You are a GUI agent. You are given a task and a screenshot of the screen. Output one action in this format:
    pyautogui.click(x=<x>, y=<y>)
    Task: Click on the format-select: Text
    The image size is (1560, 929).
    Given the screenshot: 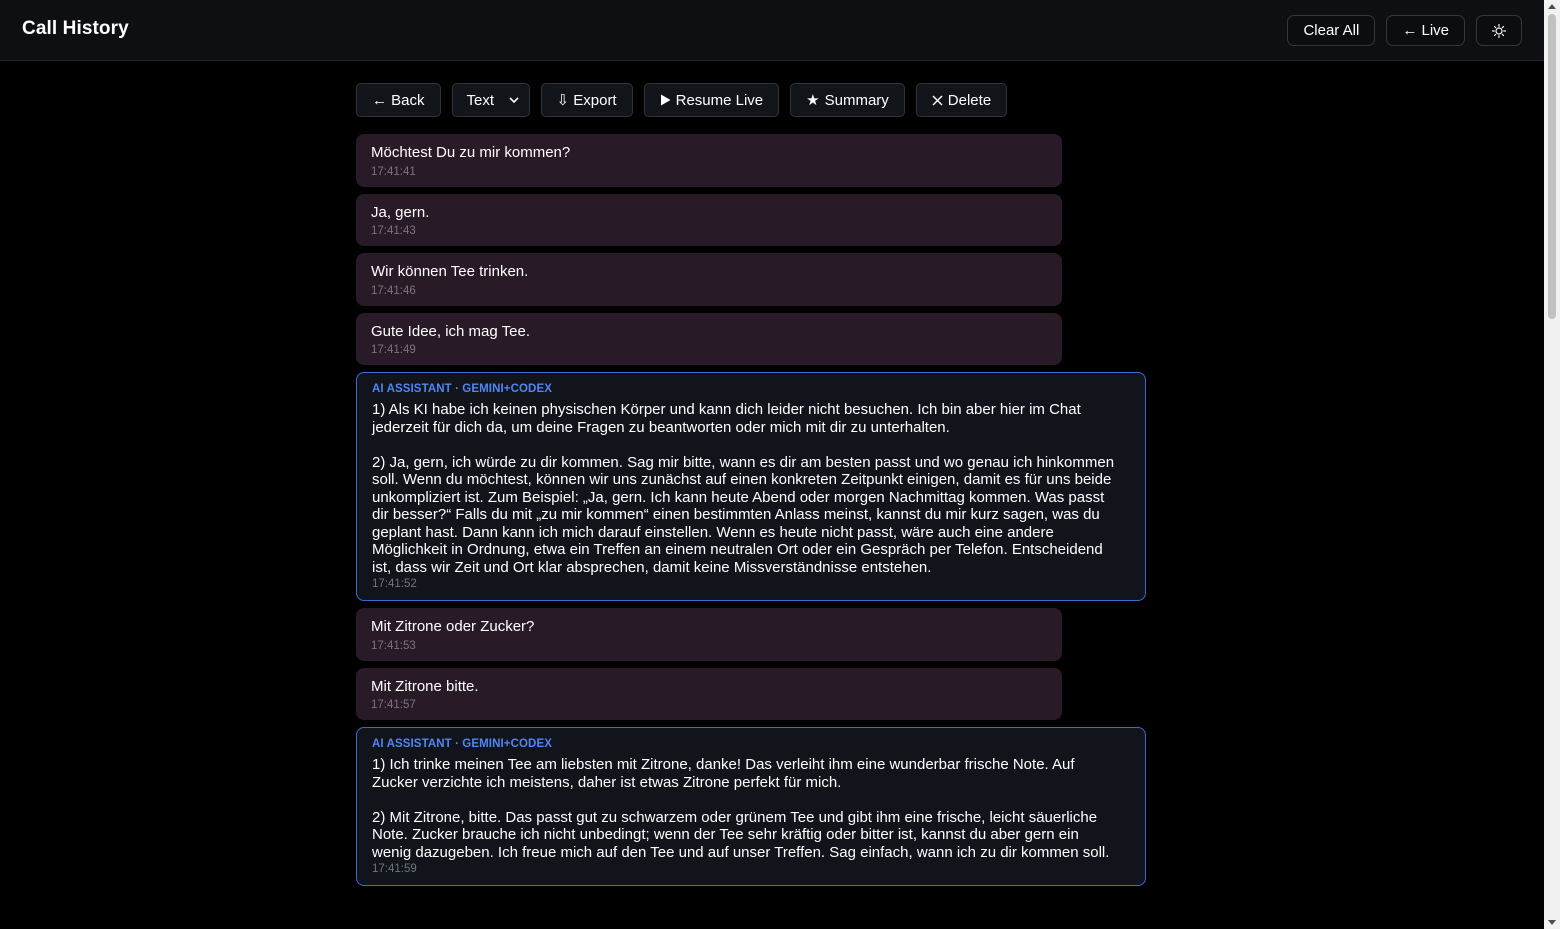 What is the action you would take?
    pyautogui.click(x=490, y=100)
    